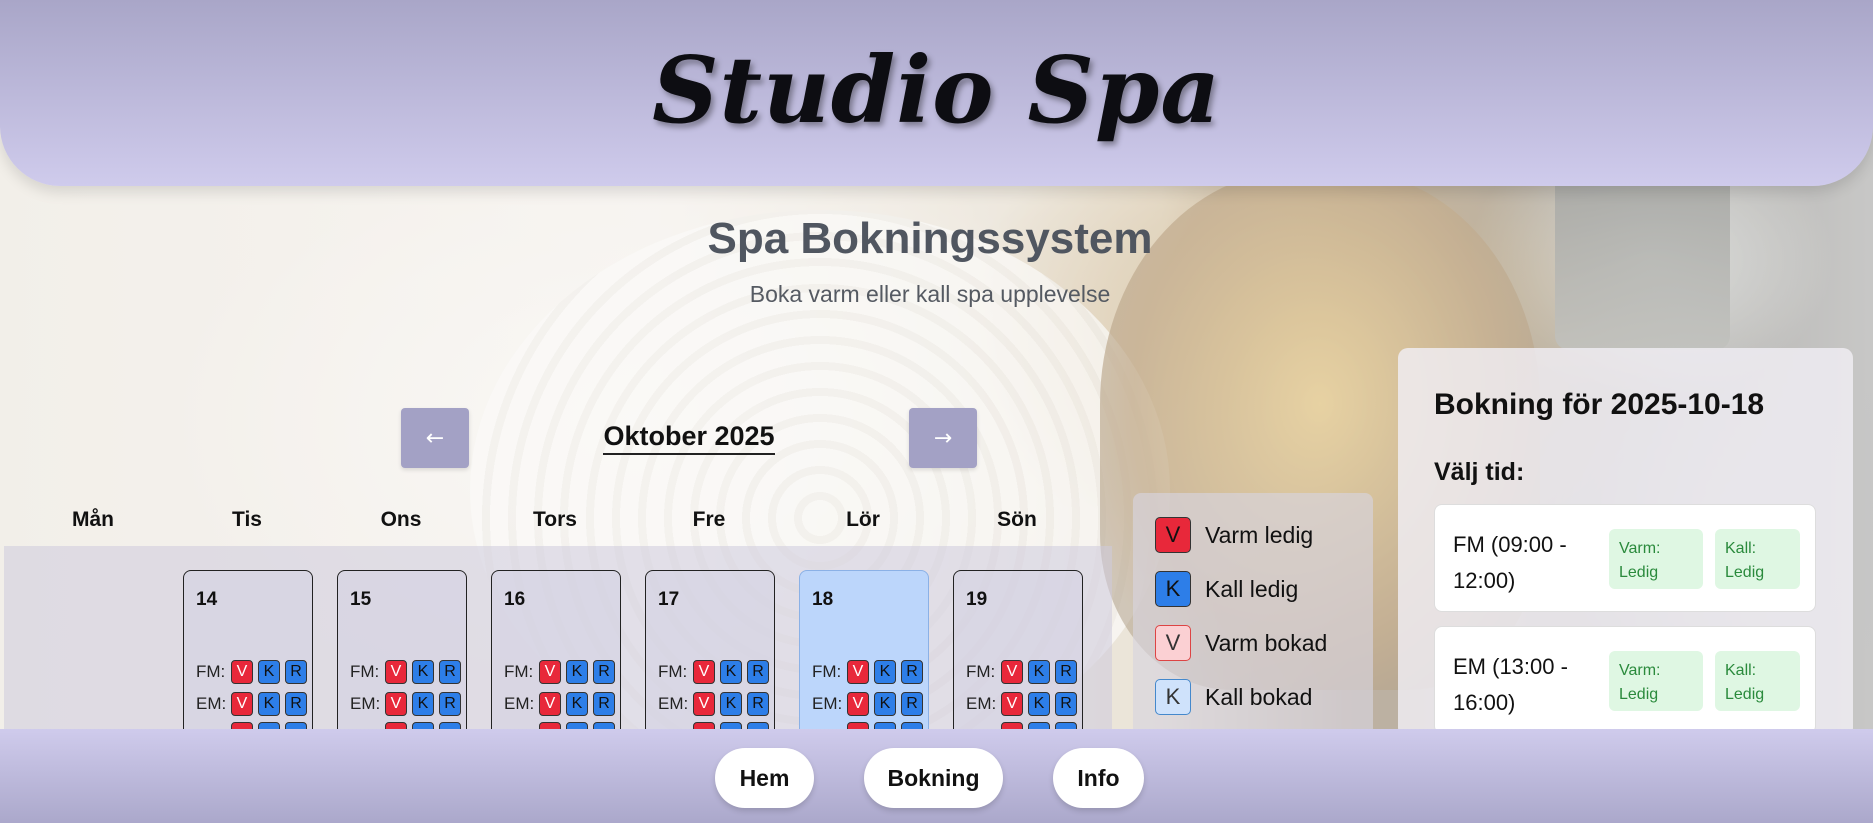 The width and height of the screenshot is (1873, 823). I want to click on weekday-header: Mån Tis Ons Tors Fre Lör Sön, so click(556, 523).